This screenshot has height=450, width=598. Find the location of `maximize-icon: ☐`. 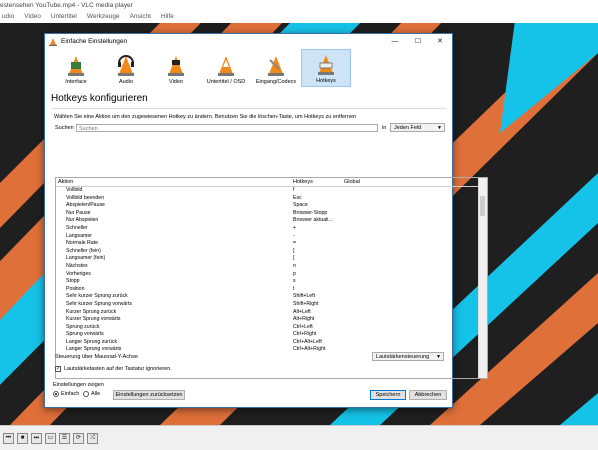

maximize-icon: ☐ is located at coordinates (418, 41).